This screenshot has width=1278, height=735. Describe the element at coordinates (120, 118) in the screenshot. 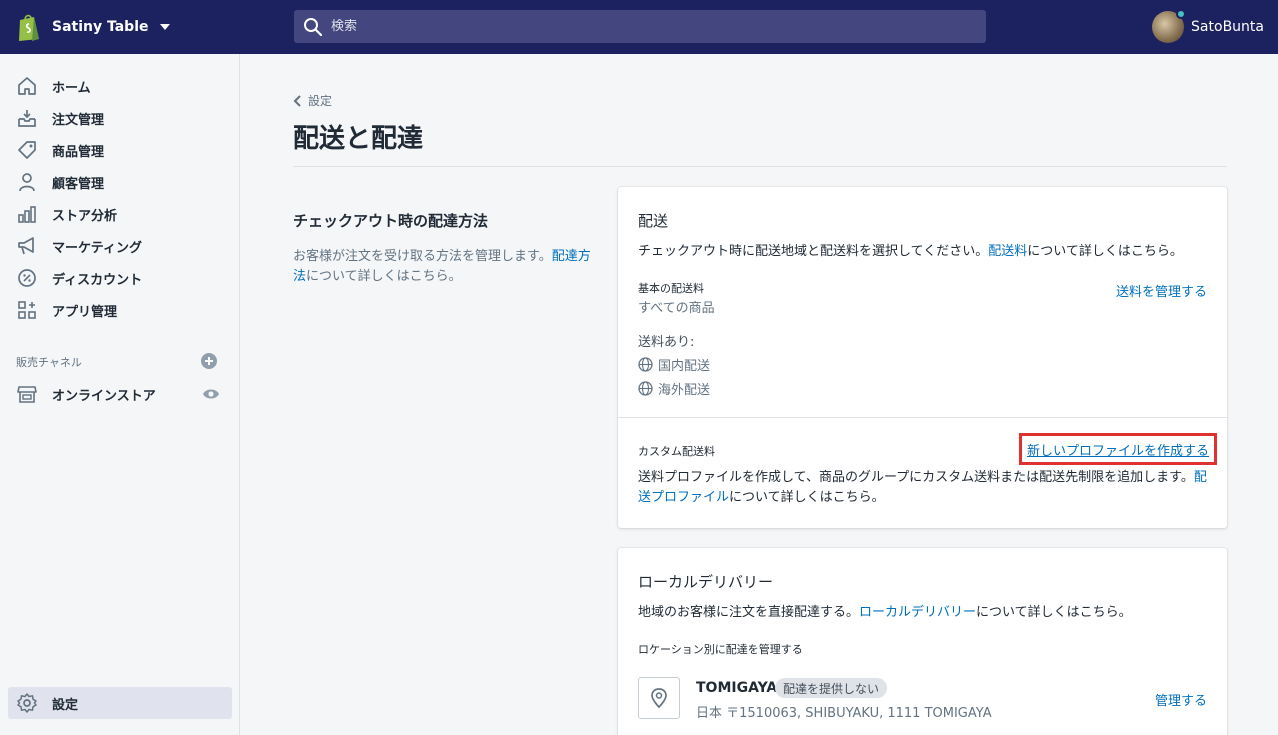

I see `sidebar-item-orders: 注文管理` at that location.